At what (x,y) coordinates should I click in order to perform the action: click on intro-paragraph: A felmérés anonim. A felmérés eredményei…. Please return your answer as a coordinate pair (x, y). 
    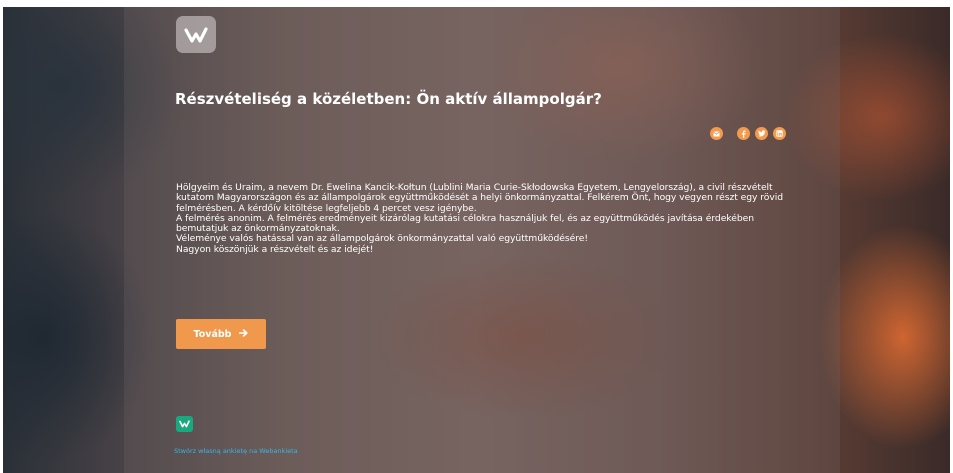
    Looking at the image, I should click on (465, 223).